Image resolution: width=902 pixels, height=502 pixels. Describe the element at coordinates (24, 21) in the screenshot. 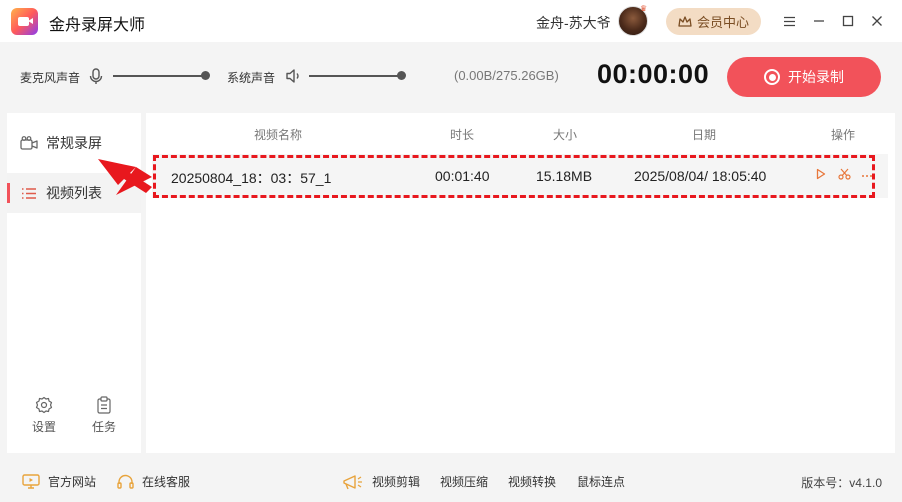

I see `app-logo-icon` at that location.